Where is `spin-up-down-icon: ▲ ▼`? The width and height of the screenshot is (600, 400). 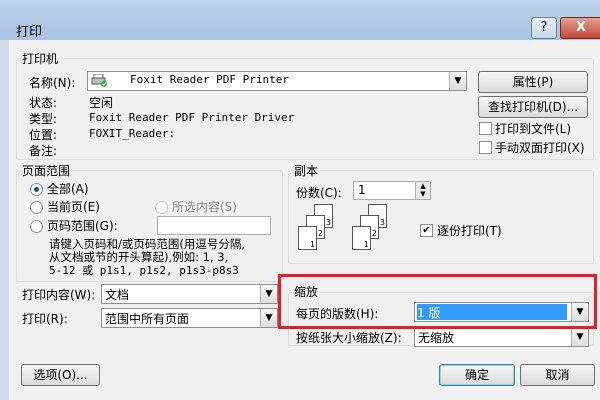 spin-up-down-icon: ▲ ▼ is located at coordinates (422, 190).